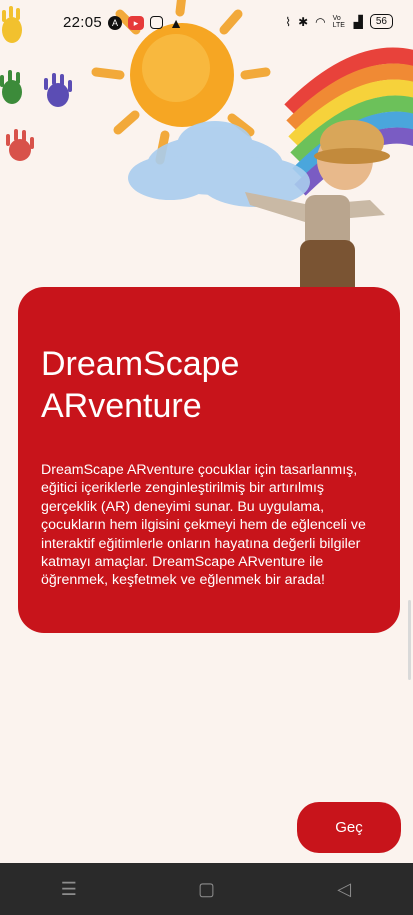 This screenshot has height=915, width=413. I want to click on record-icon: ▸, so click(136, 22).